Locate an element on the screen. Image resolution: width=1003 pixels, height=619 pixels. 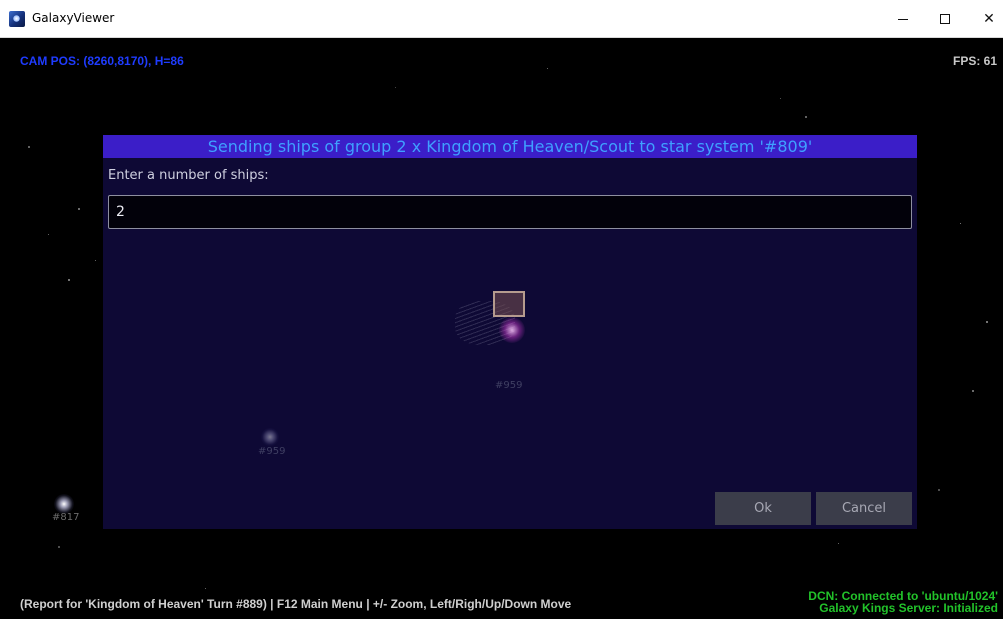
close-button: ✕ is located at coordinates (984, 19).